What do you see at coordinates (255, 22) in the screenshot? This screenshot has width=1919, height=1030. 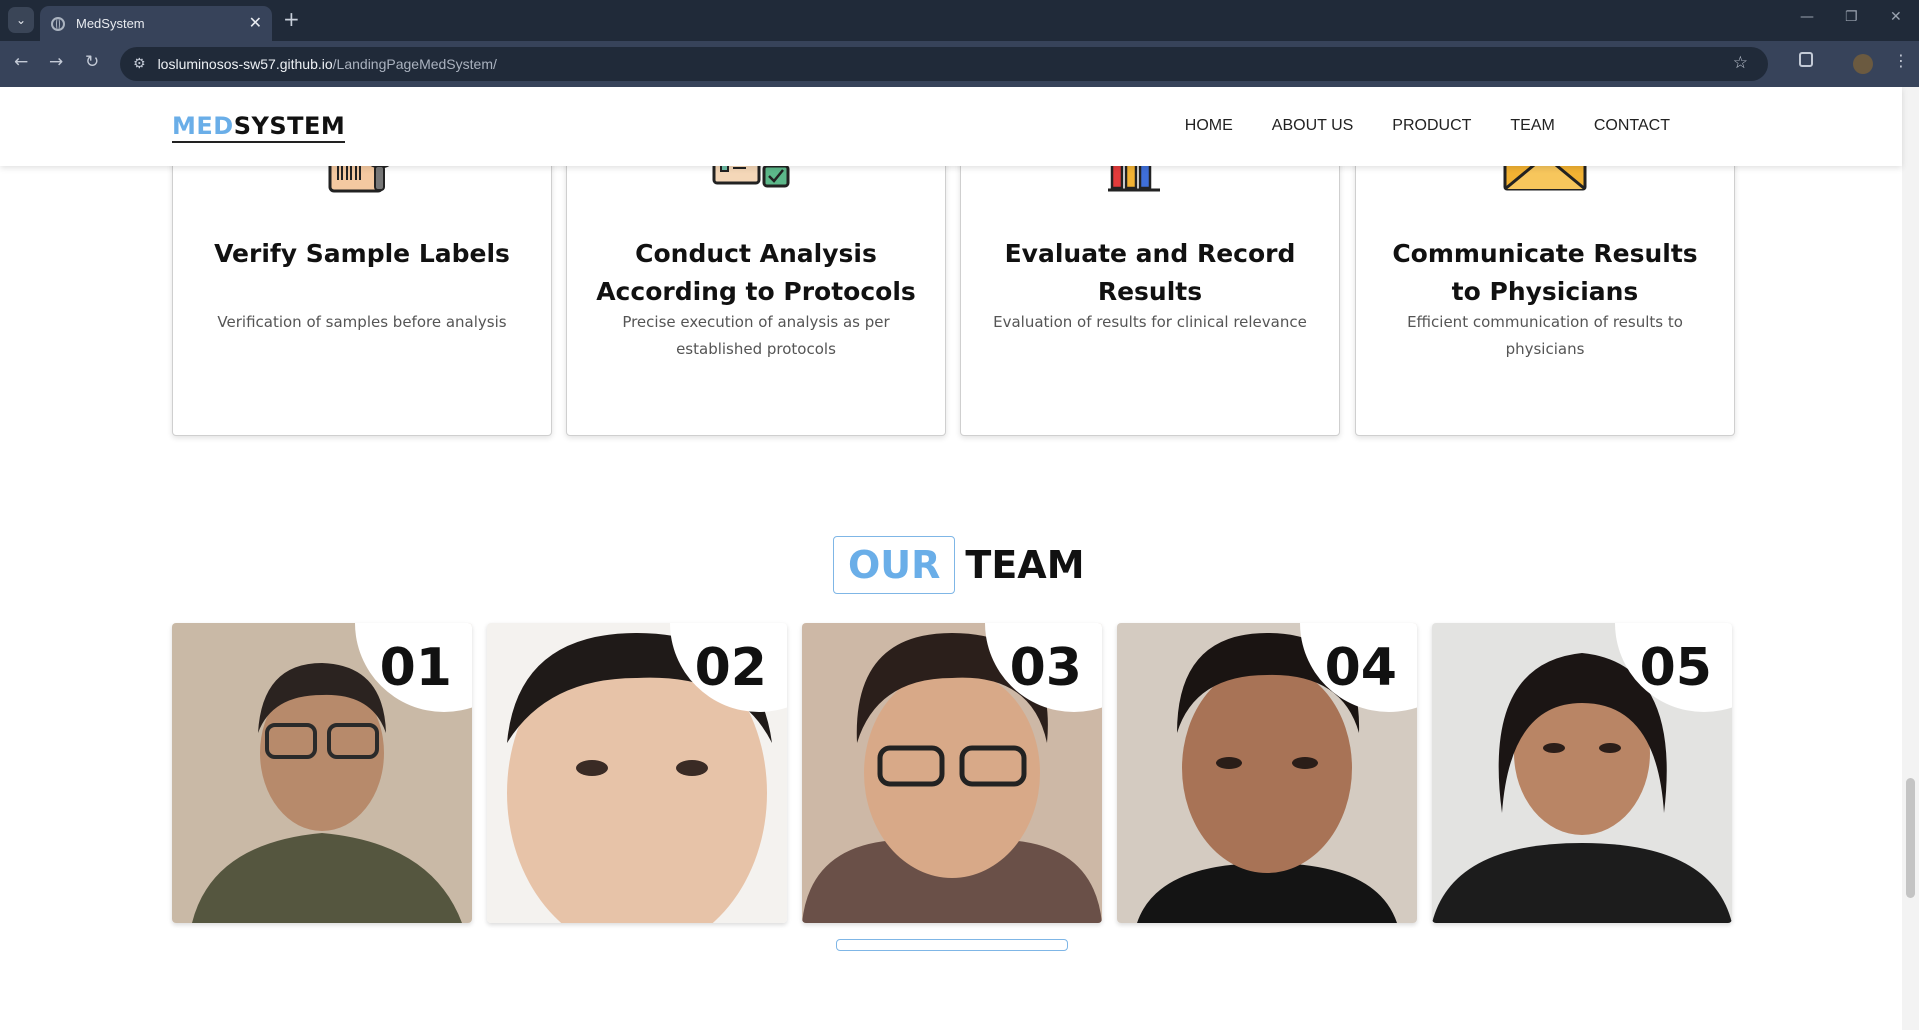 I see `tab-close-icon: ✕` at bounding box center [255, 22].